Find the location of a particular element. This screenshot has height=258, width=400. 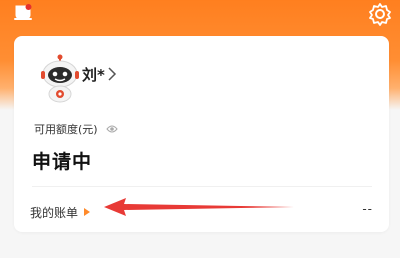

divider is located at coordinates (202, 186).